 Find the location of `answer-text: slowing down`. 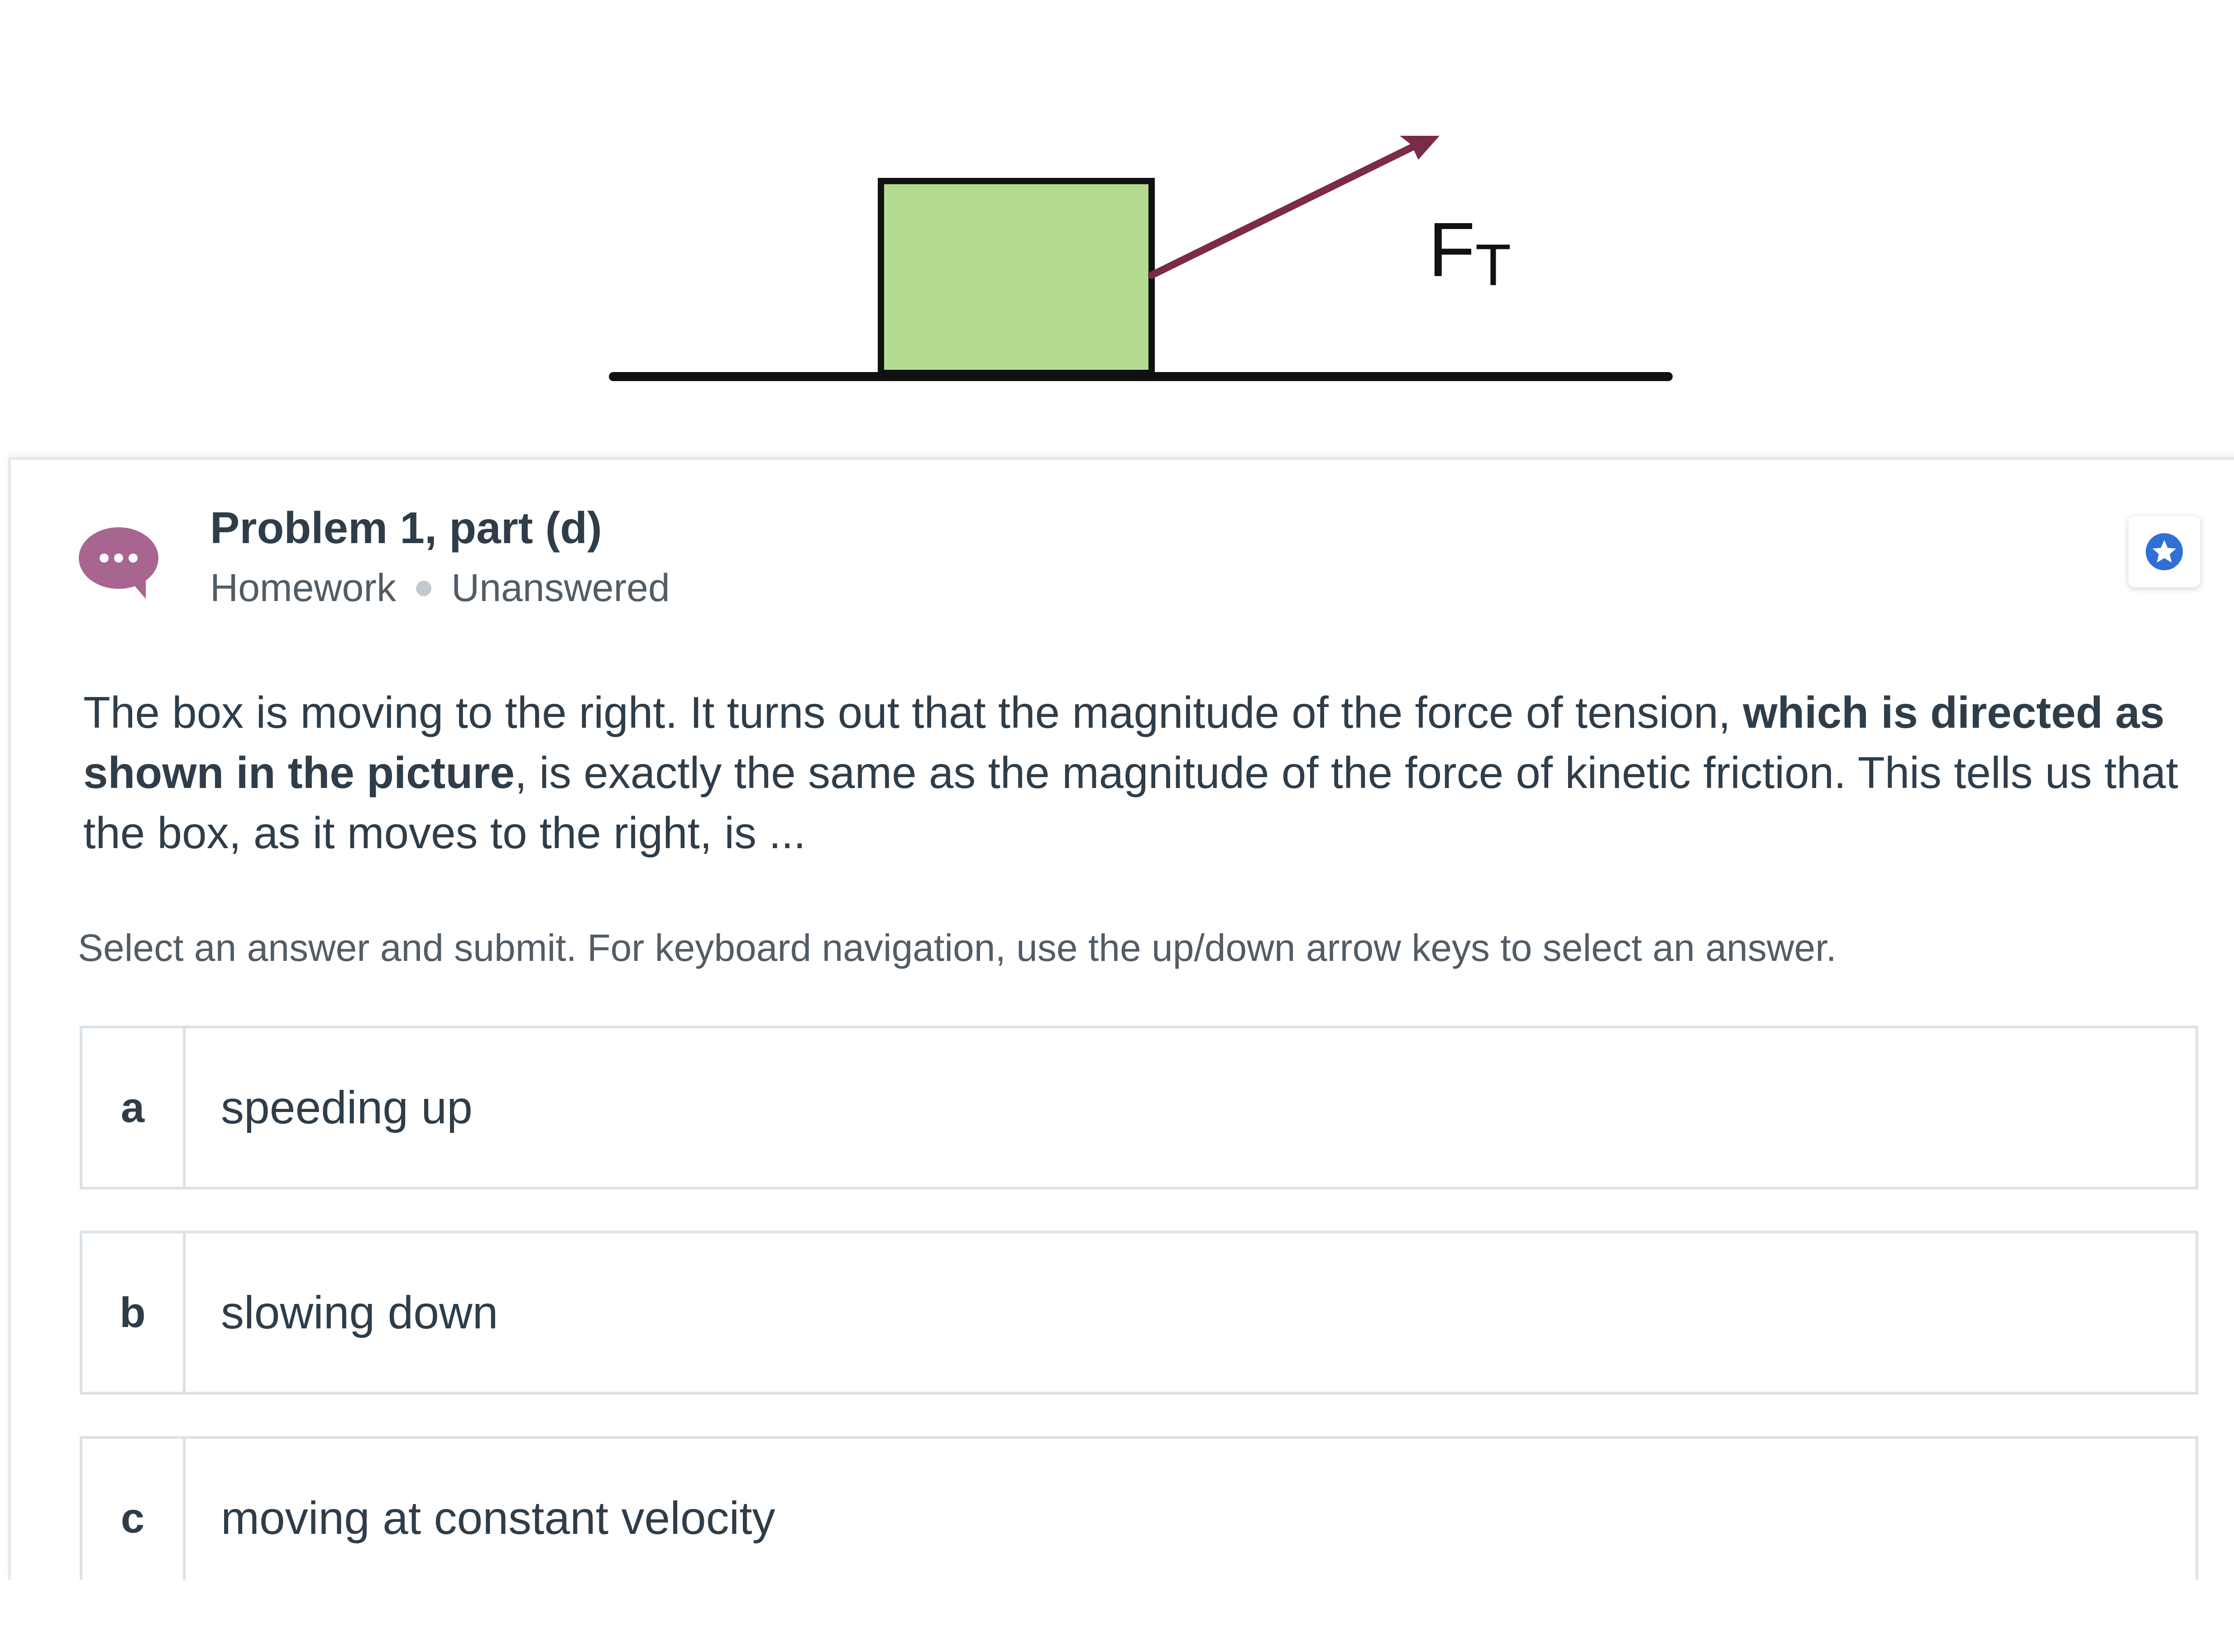

answer-text: slowing down is located at coordinates (359, 1312).